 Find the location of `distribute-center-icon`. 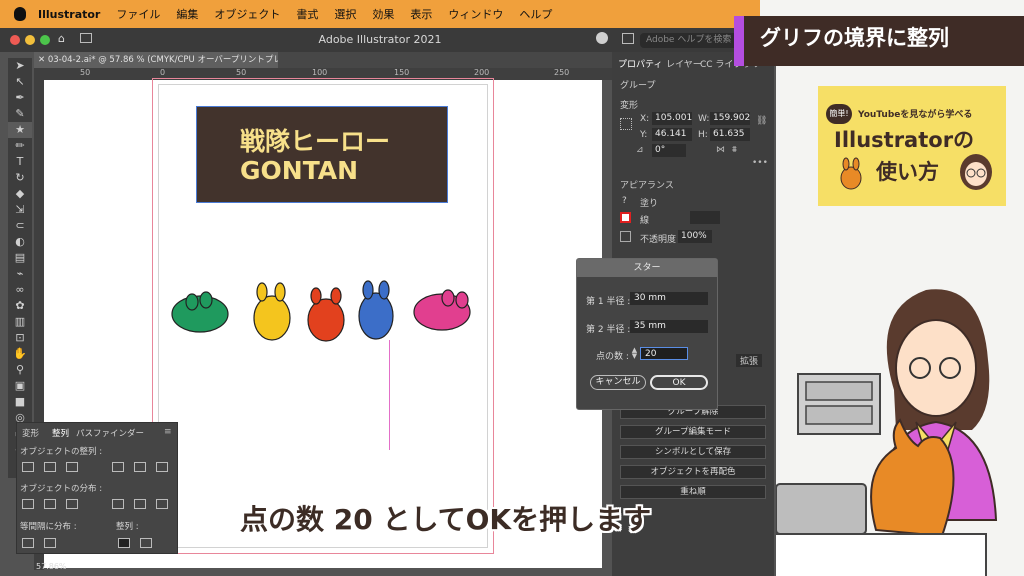

distribute-center-icon is located at coordinates (50, 504).